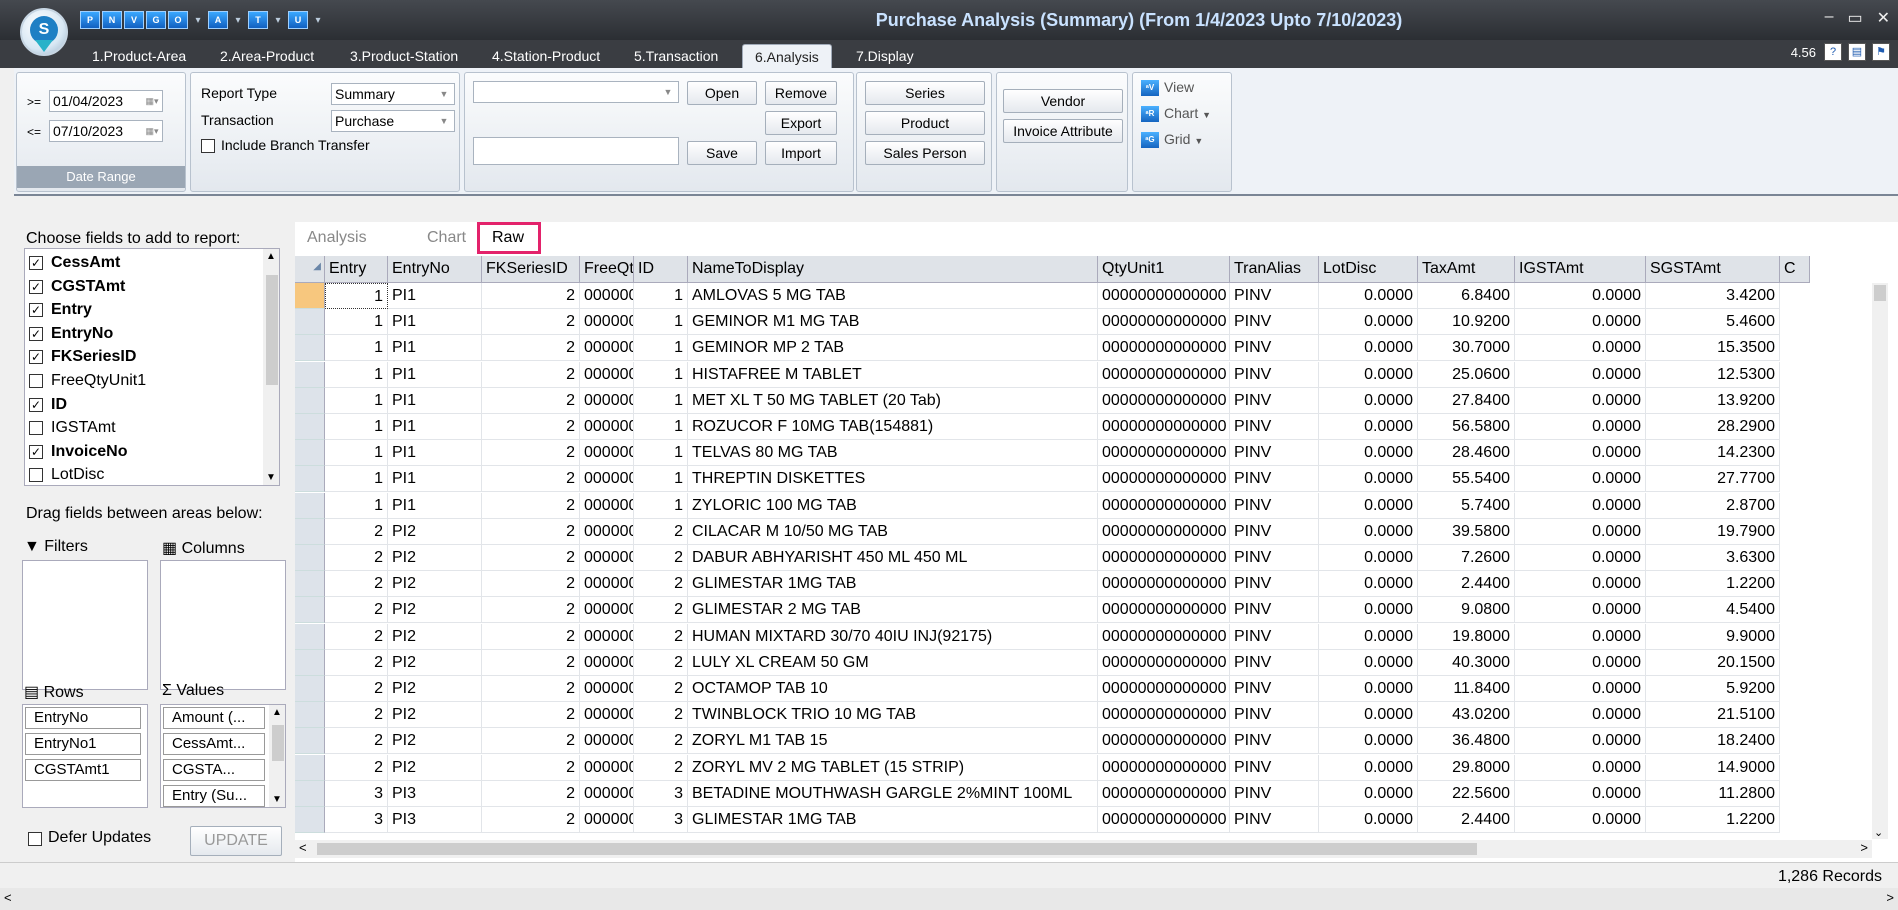 The height and width of the screenshot is (910, 1898). I want to click on layout-select: ▼, so click(576, 92).